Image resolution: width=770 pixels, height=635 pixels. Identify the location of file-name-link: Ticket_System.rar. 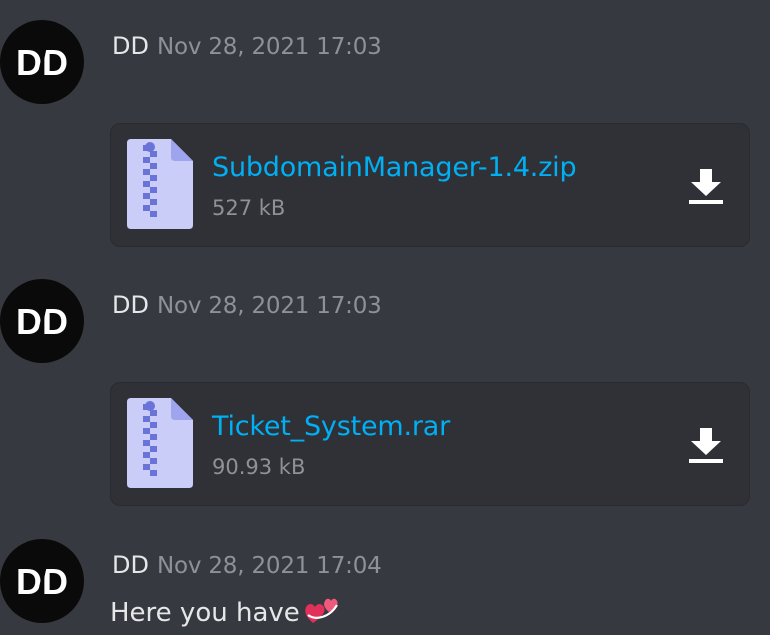
(331, 426).